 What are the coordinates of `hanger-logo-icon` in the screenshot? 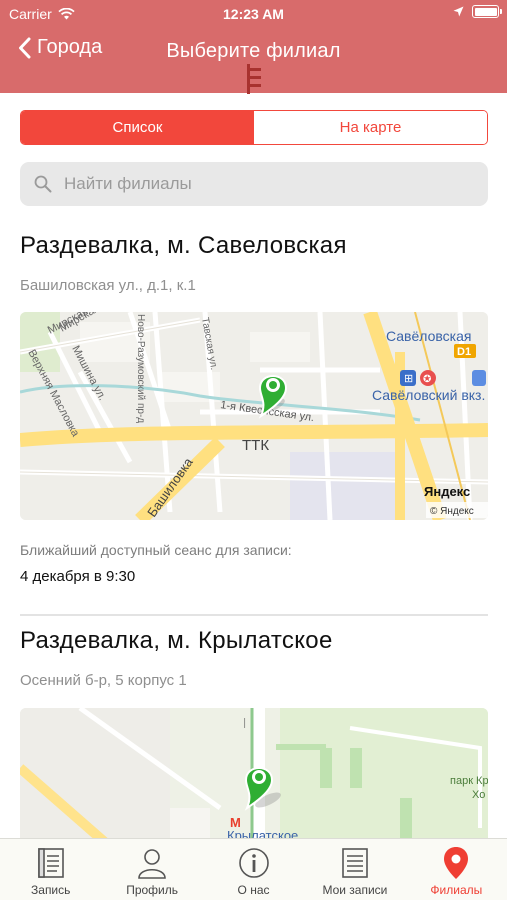 It's located at (254, 79).